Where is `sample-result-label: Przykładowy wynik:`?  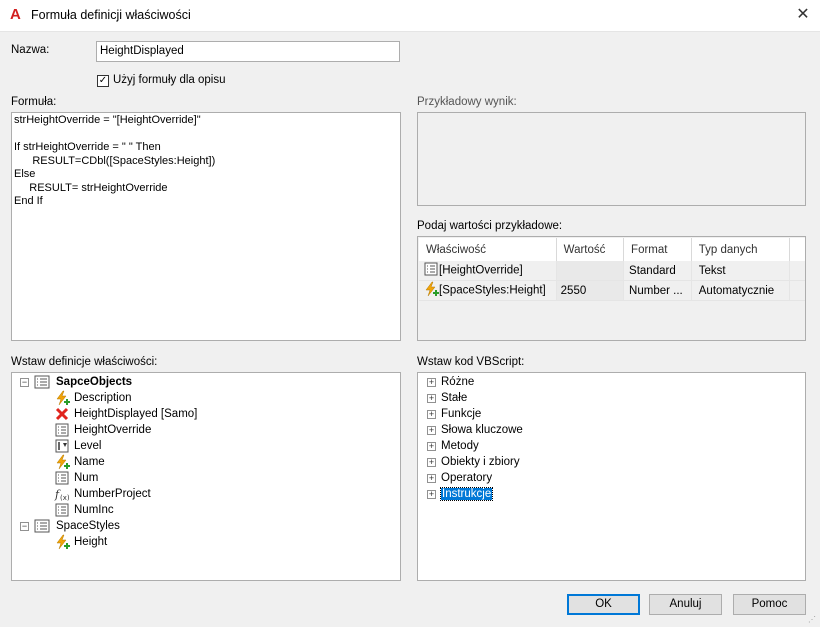 sample-result-label: Przykładowy wynik: is located at coordinates (467, 102).